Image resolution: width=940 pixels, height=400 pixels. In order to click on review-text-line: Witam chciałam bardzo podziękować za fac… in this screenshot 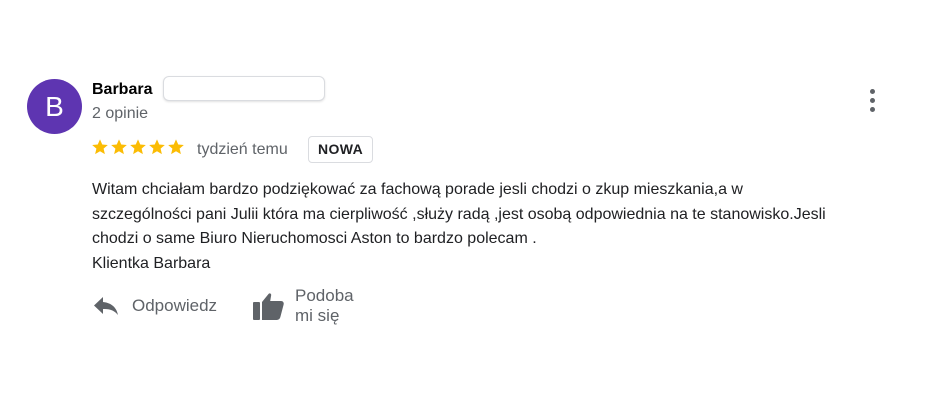, I will do `click(417, 189)`.